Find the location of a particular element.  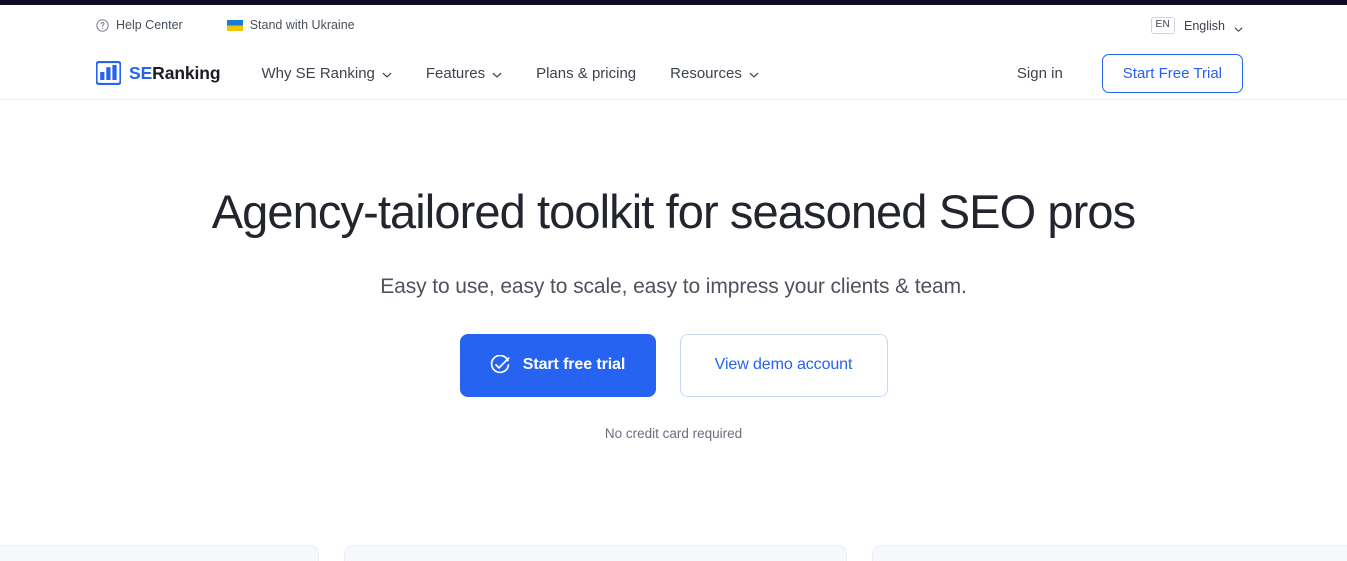

bar-chart-logo-icon is located at coordinates (108, 73).